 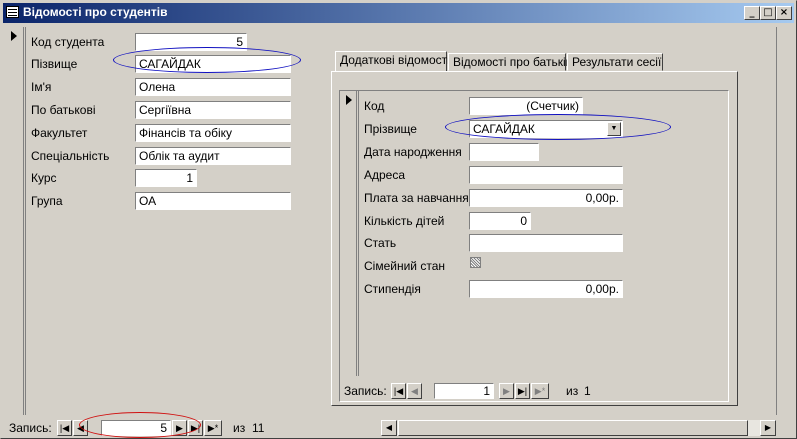 What do you see at coordinates (30, 428) in the screenshot?
I see `main-nav-label: Запись:` at bounding box center [30, 428].